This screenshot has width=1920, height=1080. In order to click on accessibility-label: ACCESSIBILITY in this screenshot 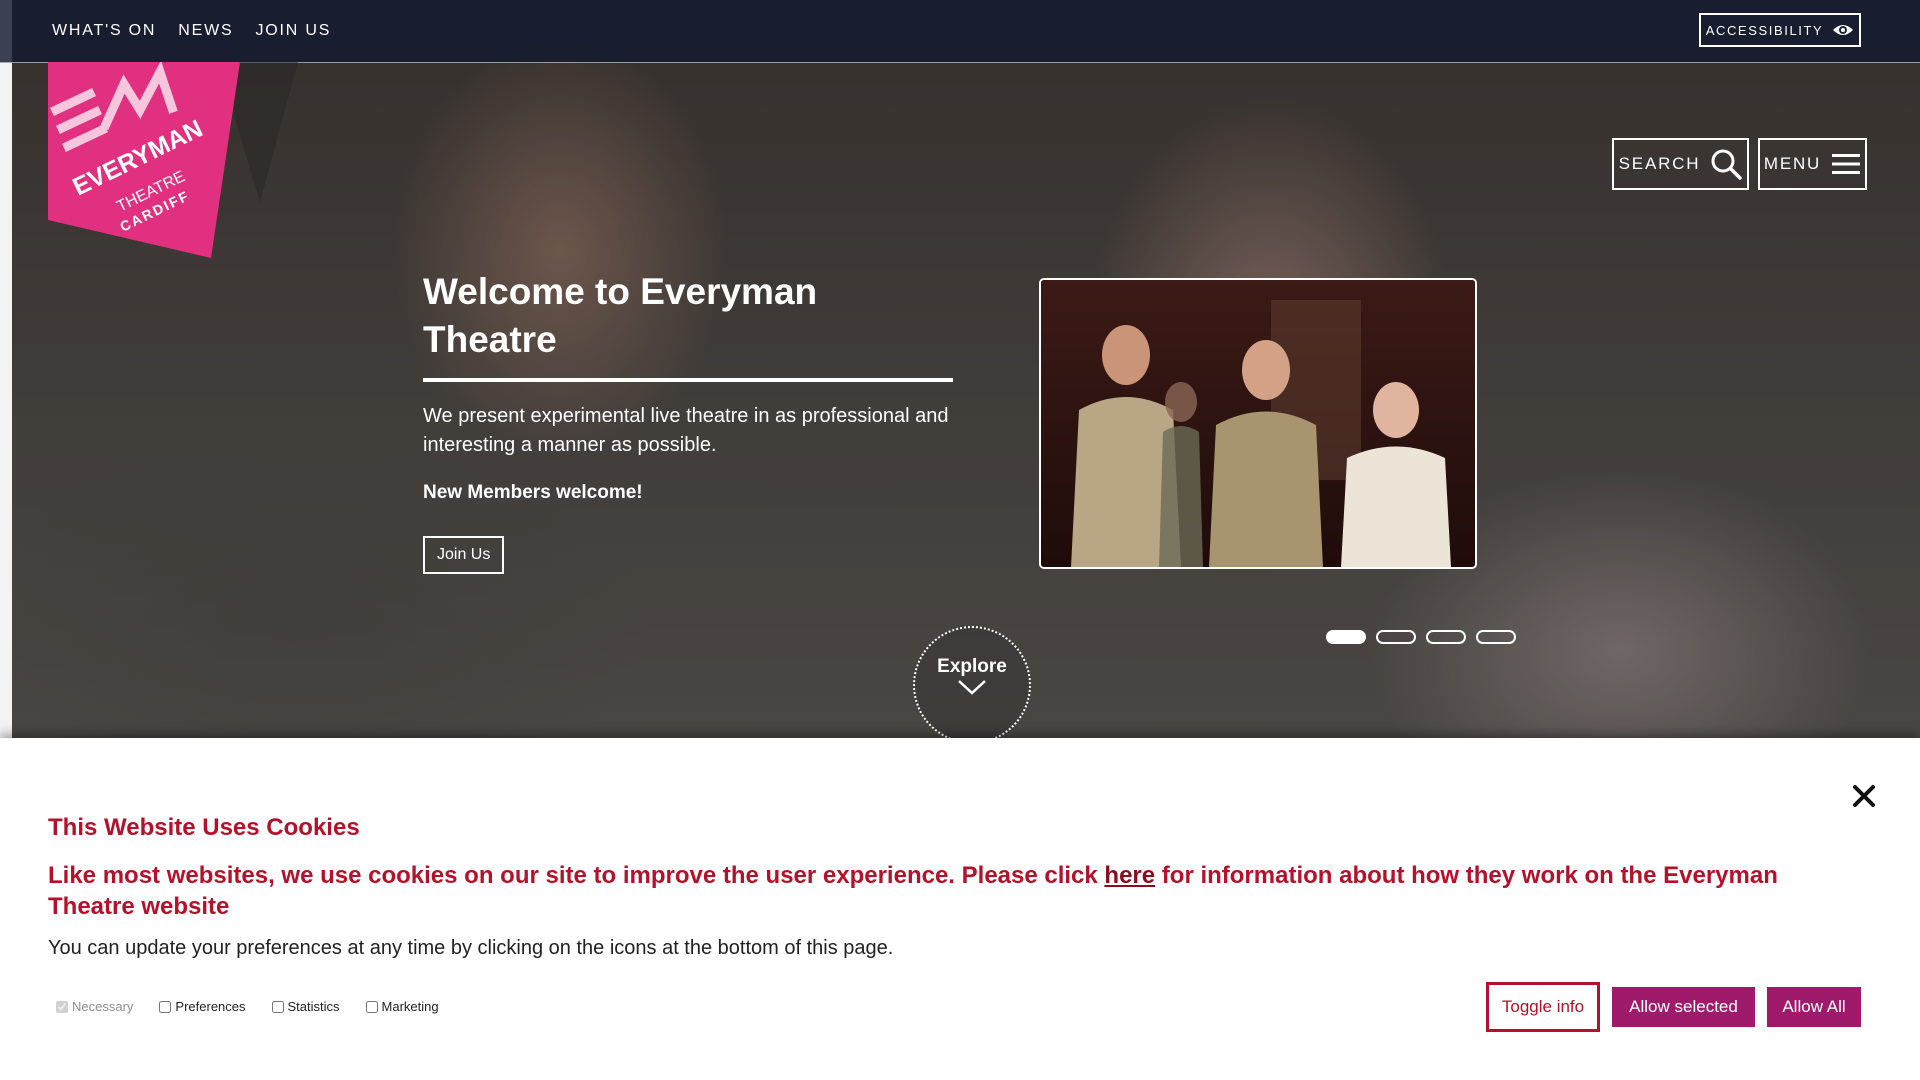, I will do `click(1764, 30)`.